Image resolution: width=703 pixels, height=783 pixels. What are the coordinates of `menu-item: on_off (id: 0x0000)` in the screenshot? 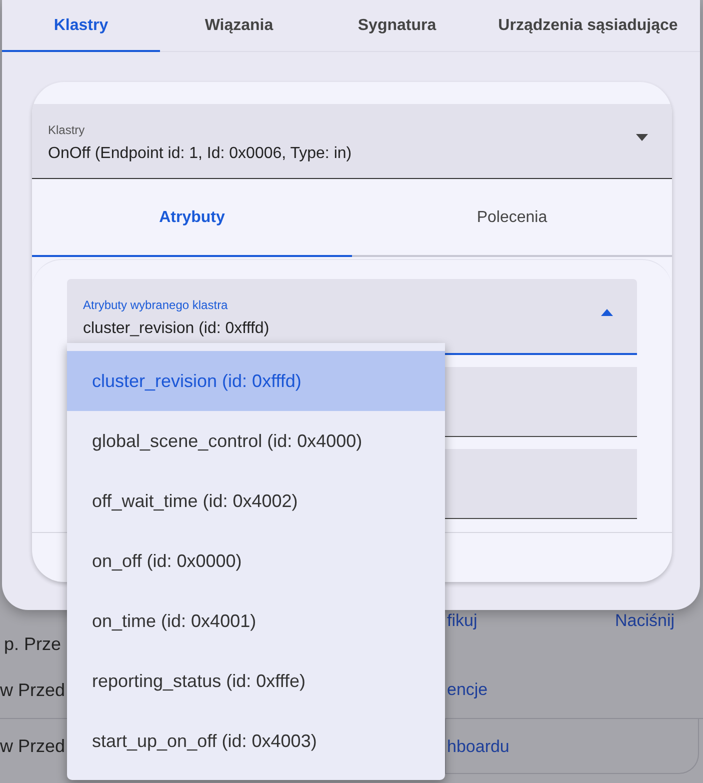 It's located at (256, 561).